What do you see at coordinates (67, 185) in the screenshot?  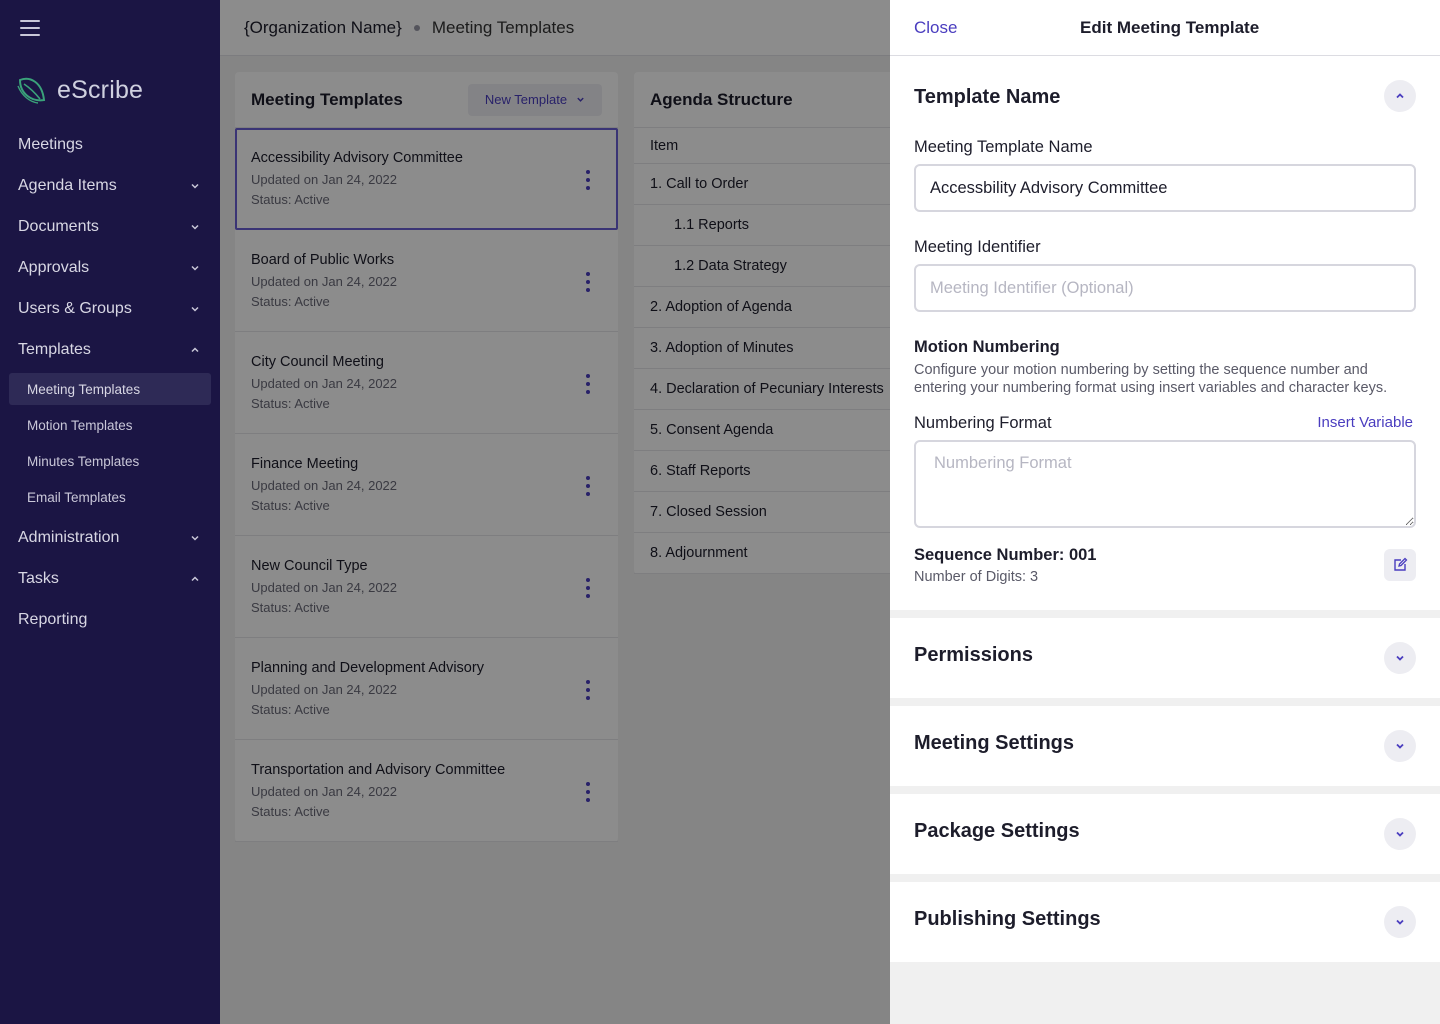 I see `sidebar-item-label: Agenda Items` at bounding box center [67, 185].